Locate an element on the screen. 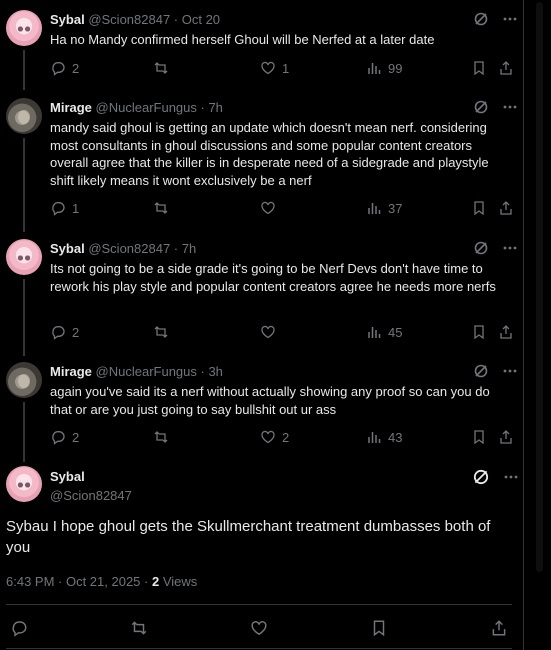 Image resolution: width=551 pixels, height=650 pixels. like-count: 2 is located at coordinates (286, 437).